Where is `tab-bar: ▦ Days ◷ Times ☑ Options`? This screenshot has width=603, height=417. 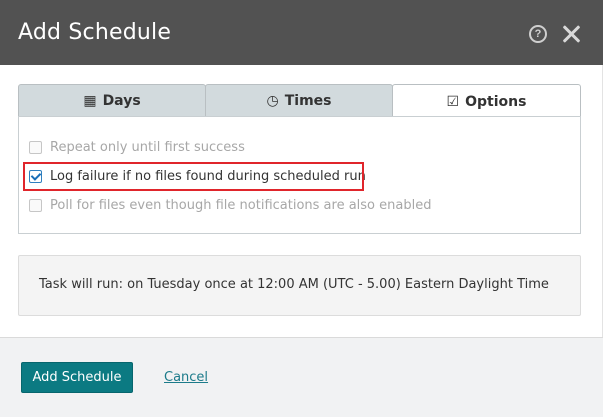 tab-bar: ▦ Days ◷ Times ☑ Options is located at coordinates (299, 101).